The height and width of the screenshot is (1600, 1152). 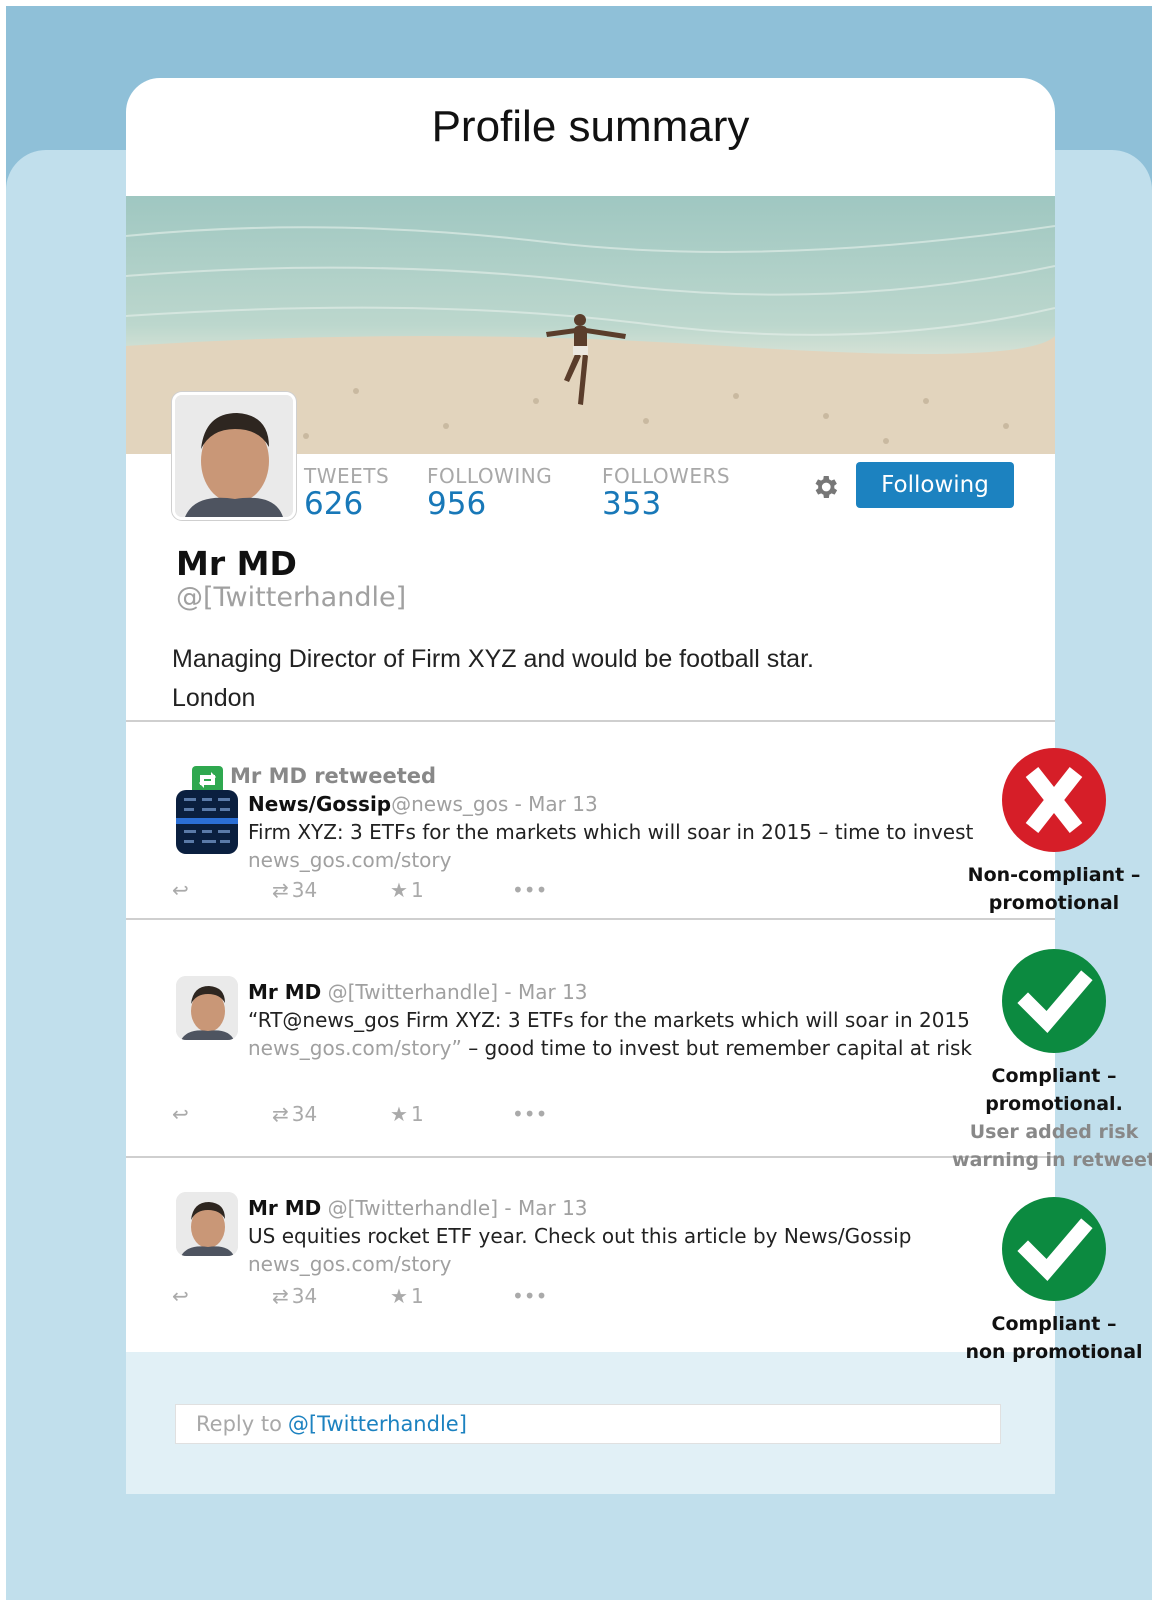 What do you see at coordinates (490, 476) in the screenshot?
I see `stat-label: FOLLOWING` at bounding box center [490, 476].